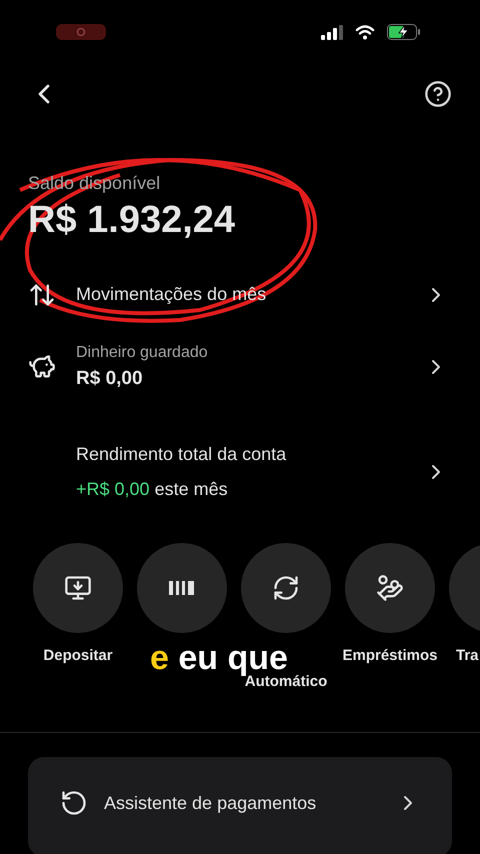  I want to click on help-button, so click(438, 94).